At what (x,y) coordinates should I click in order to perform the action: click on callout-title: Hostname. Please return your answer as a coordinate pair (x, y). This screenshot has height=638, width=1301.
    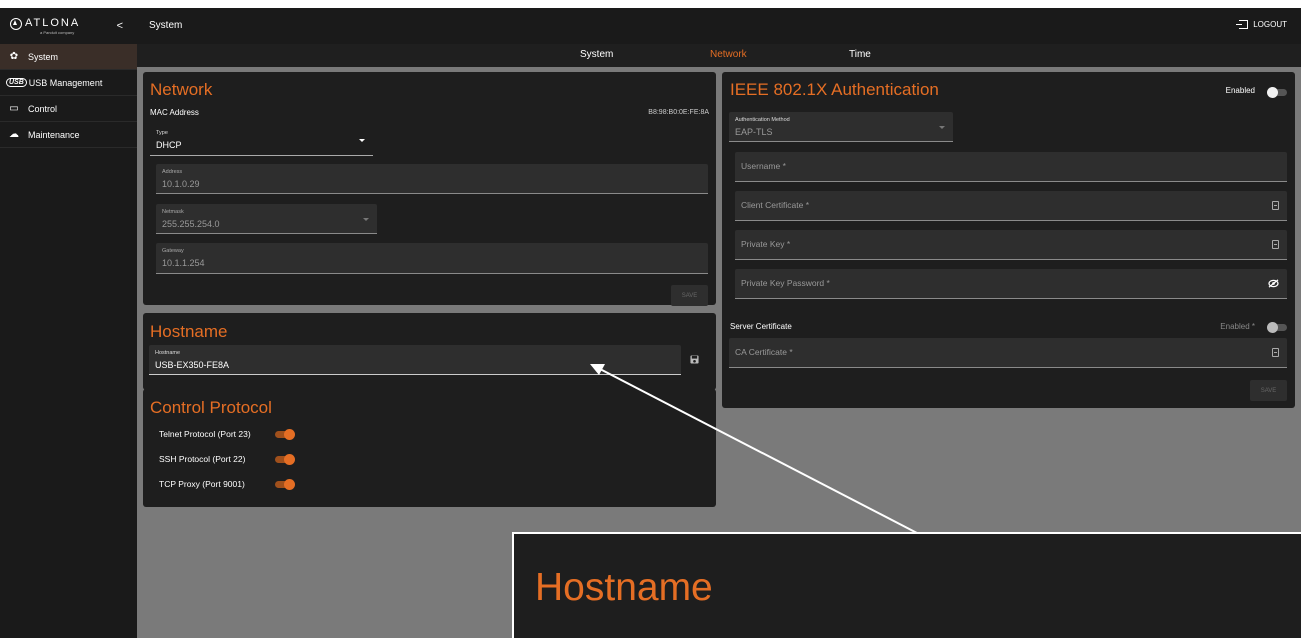
    Looking at the image, I should click on (624, 587).